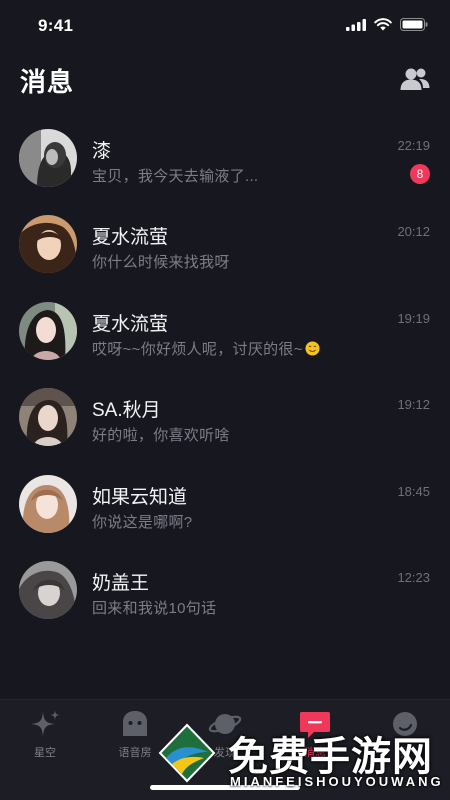 Image resolution: width=450 pixels, height=800 pixels. What do you see at coordinates (142, 522) in the screenshot?
I see `conversation-last-message: 你说这是哪啊?` at bounding box center [142, 522].